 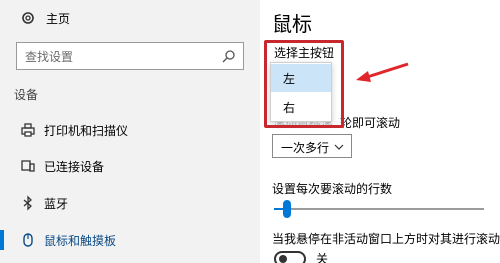 I want to click on sidebar-item-printers: 打印机和扫描仪, so click(x=130, y=130).